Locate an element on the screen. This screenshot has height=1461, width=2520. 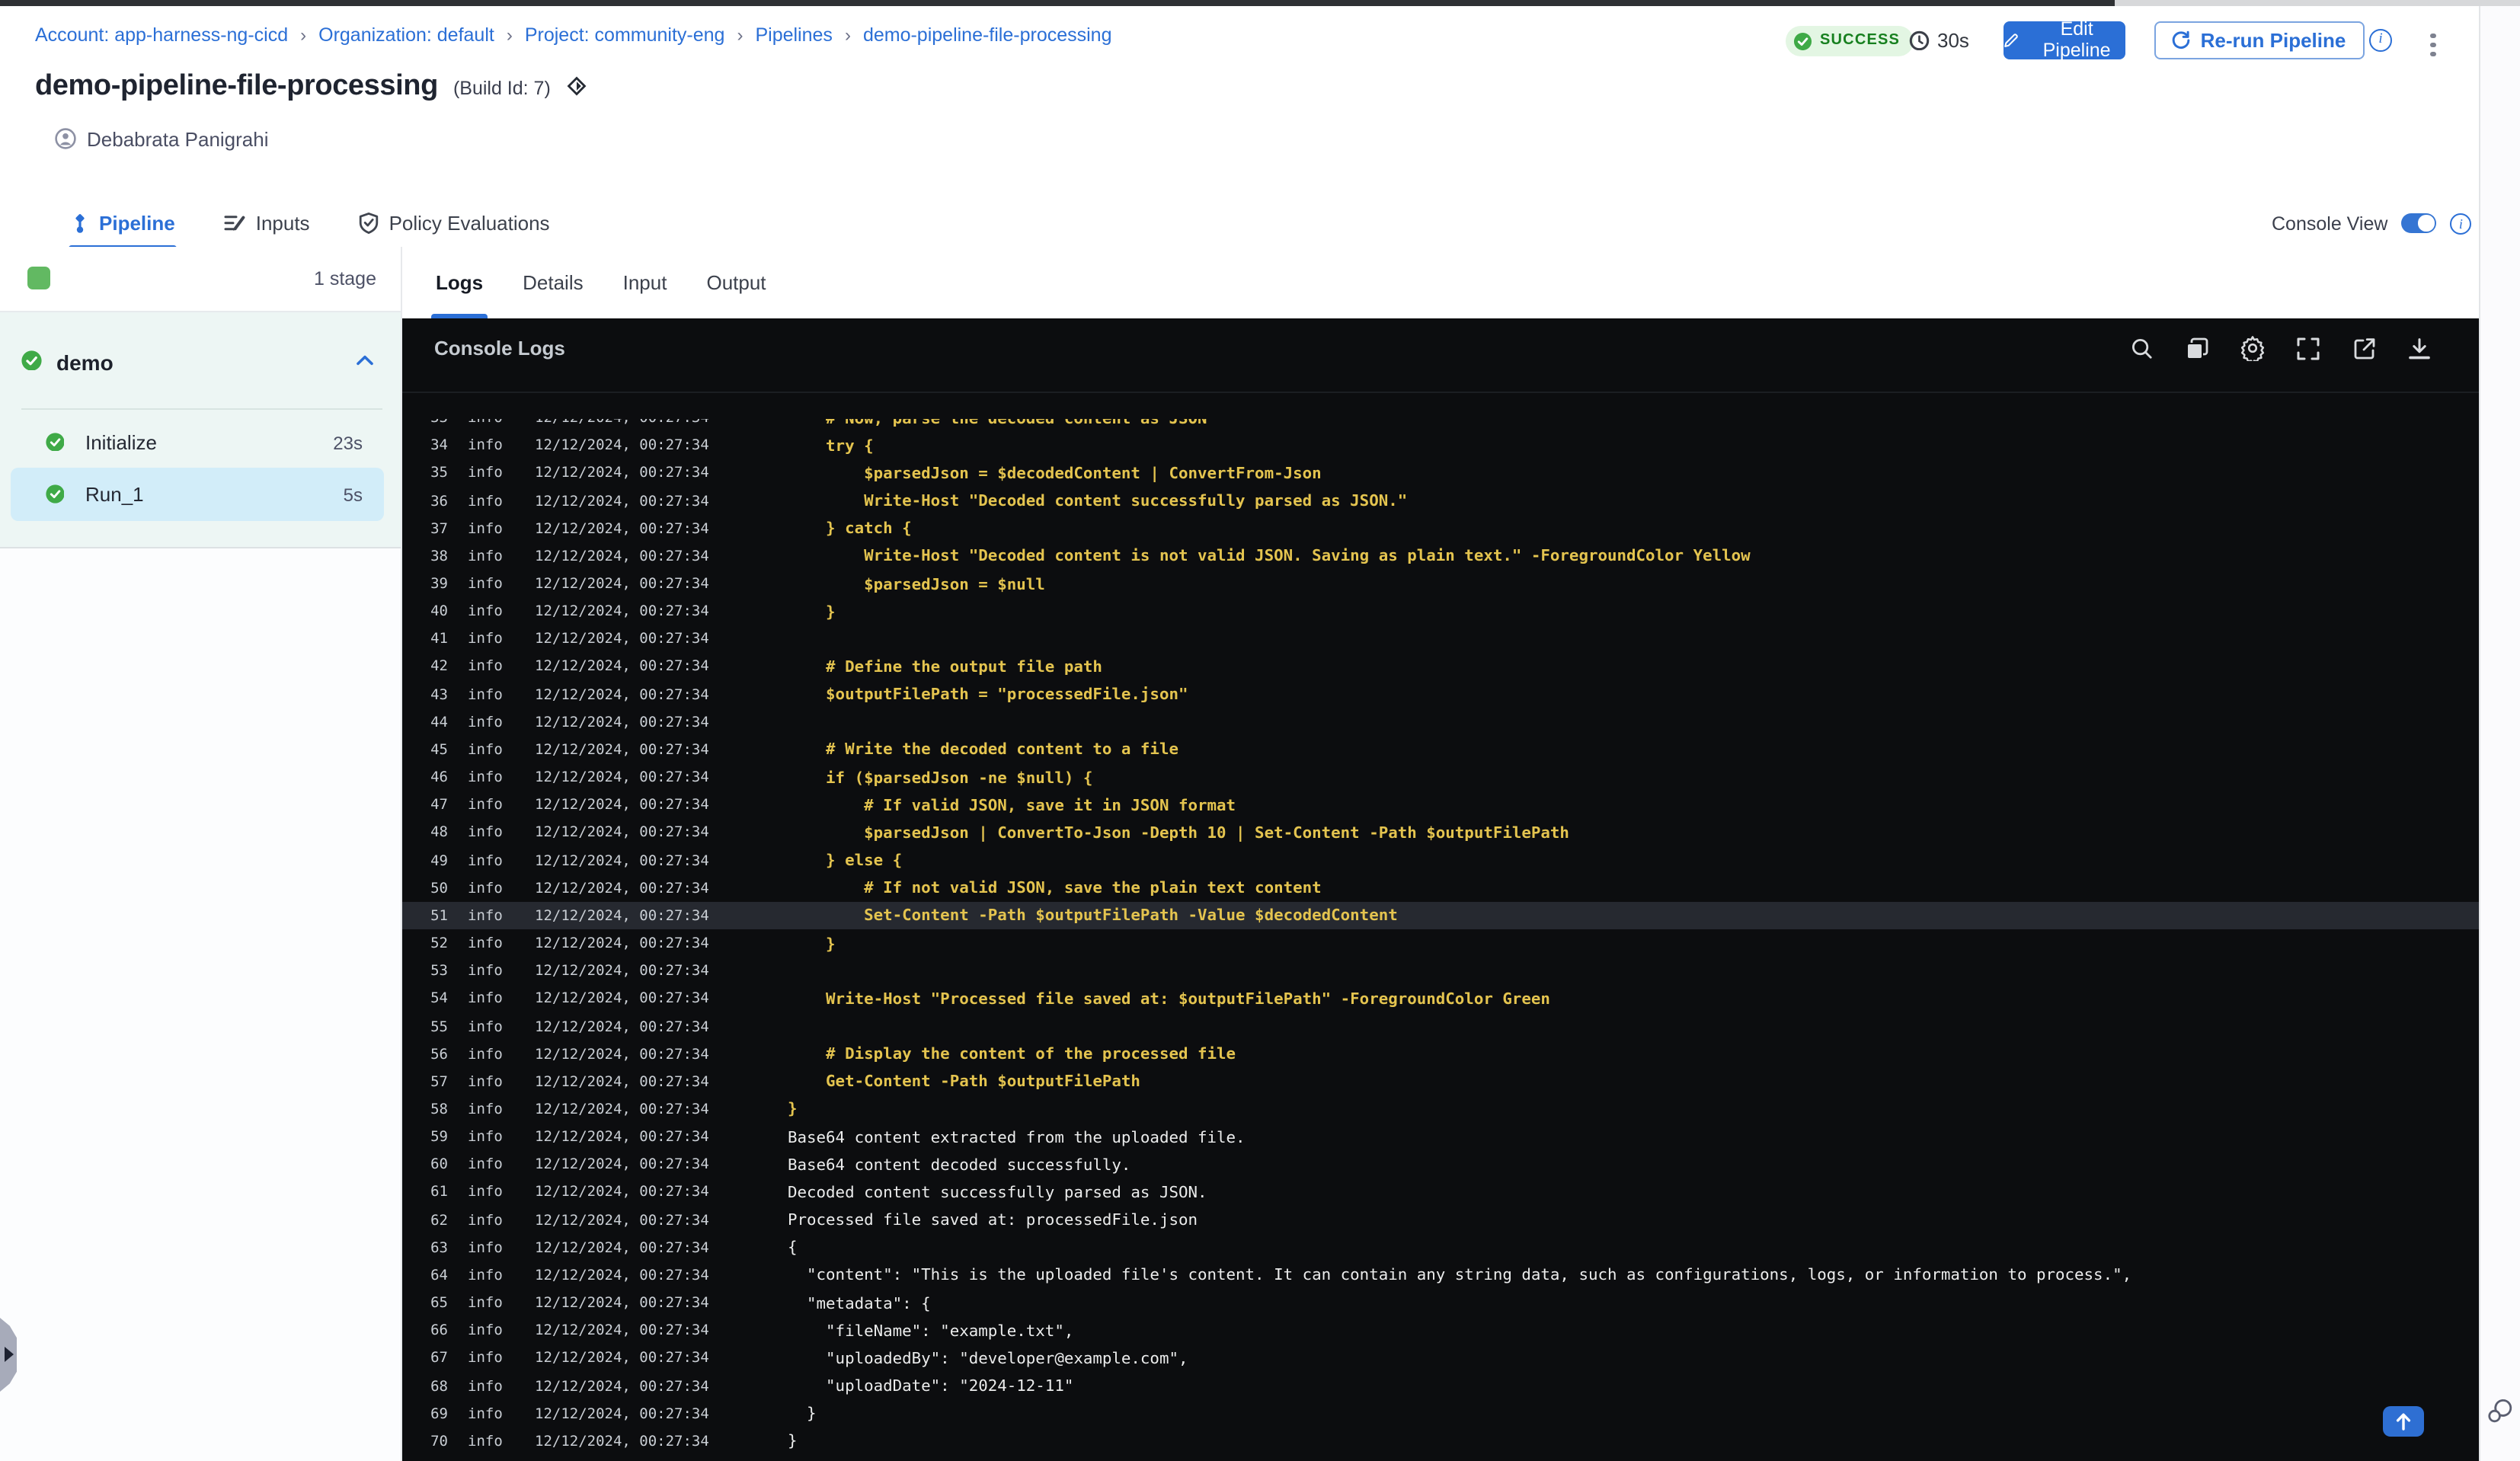
console-view-toggle is located at coordinates (2419, 223).